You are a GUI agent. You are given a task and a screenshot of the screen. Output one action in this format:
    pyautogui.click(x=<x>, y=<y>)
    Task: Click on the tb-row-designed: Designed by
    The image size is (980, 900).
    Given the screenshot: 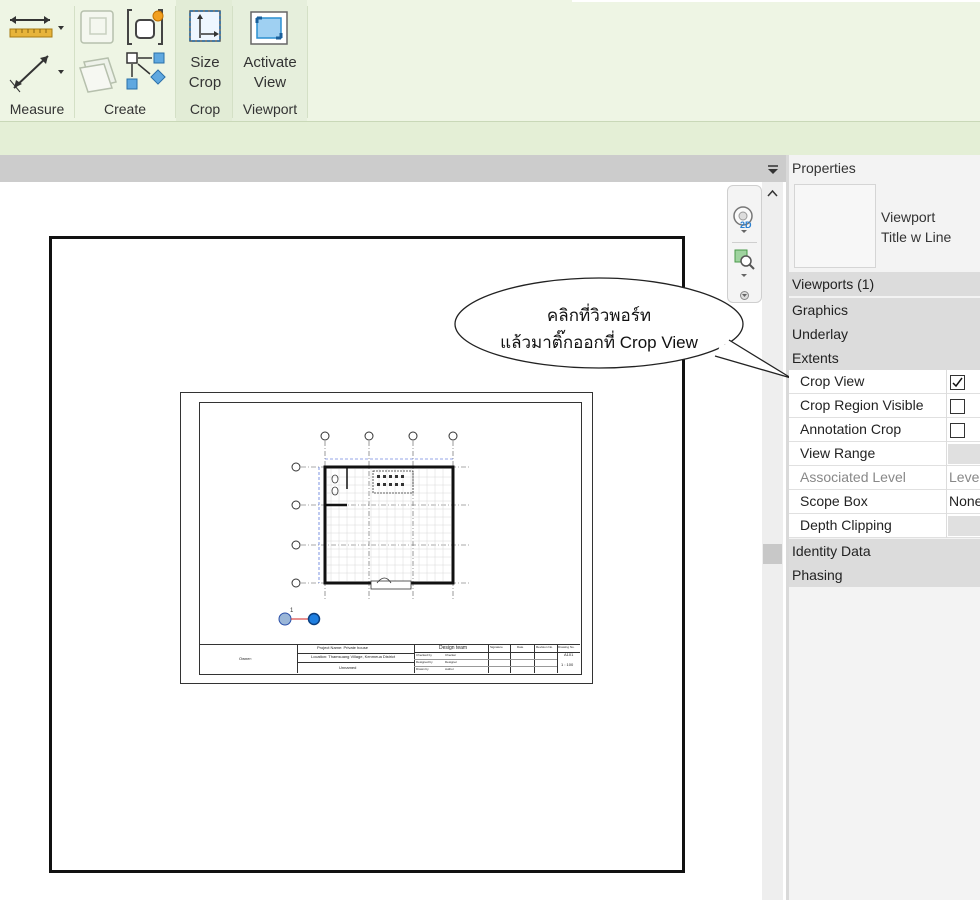 What is the action you would take?
    pyautogui.click(x=424, y=662)
    